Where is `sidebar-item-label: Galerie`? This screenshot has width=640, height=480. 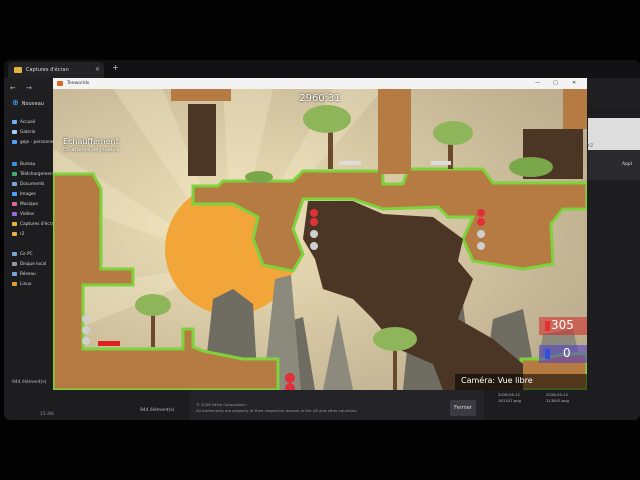
sidebar-item-label: Galerie is located at coordinates (28, 132).